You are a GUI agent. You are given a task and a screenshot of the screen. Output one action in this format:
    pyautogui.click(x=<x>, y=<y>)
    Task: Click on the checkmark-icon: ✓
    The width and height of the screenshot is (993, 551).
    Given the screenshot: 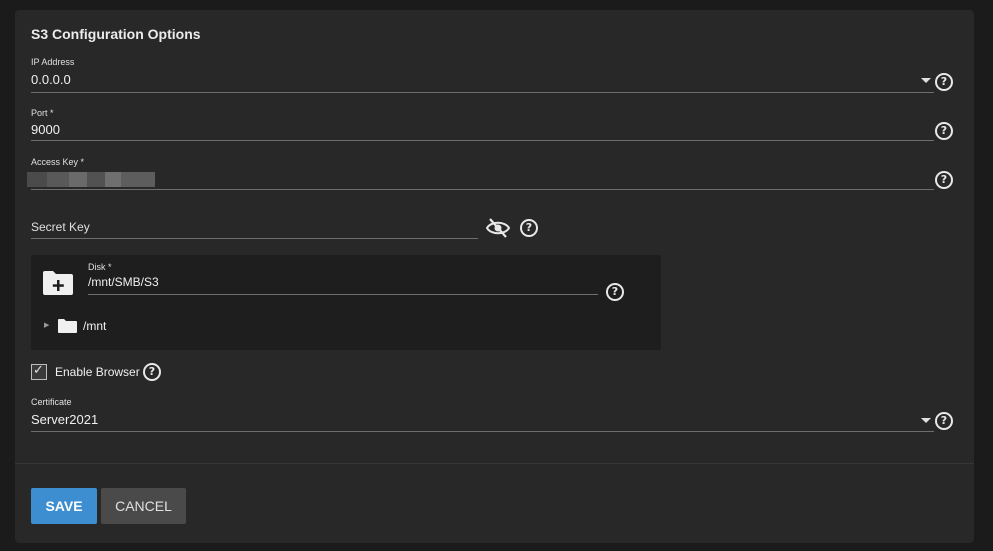 What is the action you would take?
    pyautogui.click(x=38, y=370)
    